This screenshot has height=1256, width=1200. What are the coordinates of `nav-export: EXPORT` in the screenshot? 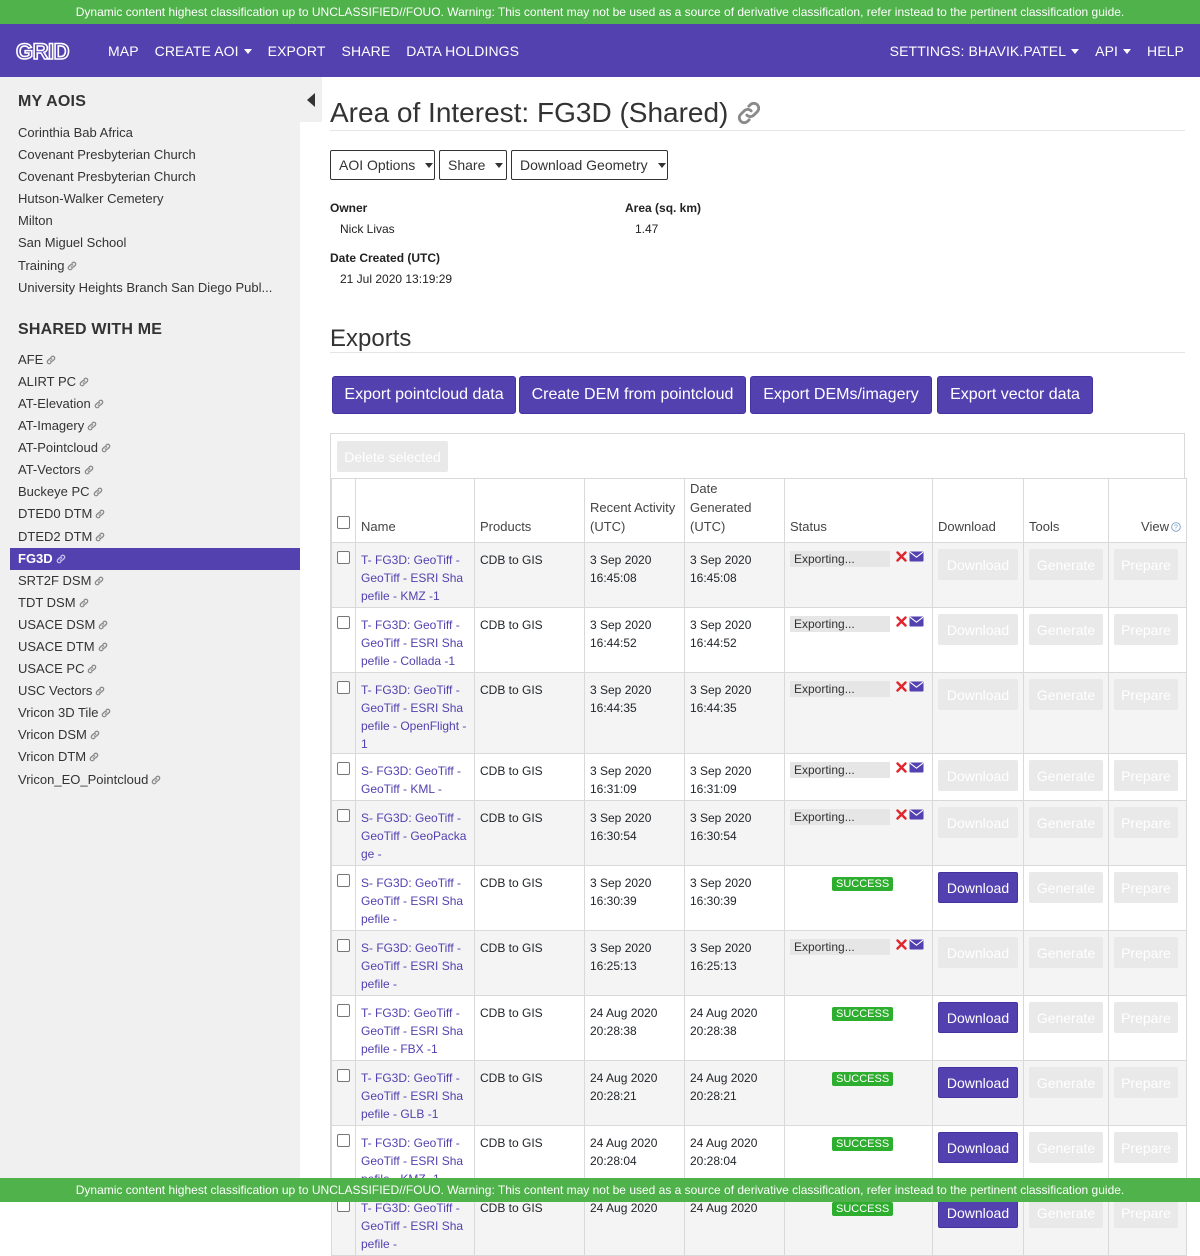 It's located at (297, 51).